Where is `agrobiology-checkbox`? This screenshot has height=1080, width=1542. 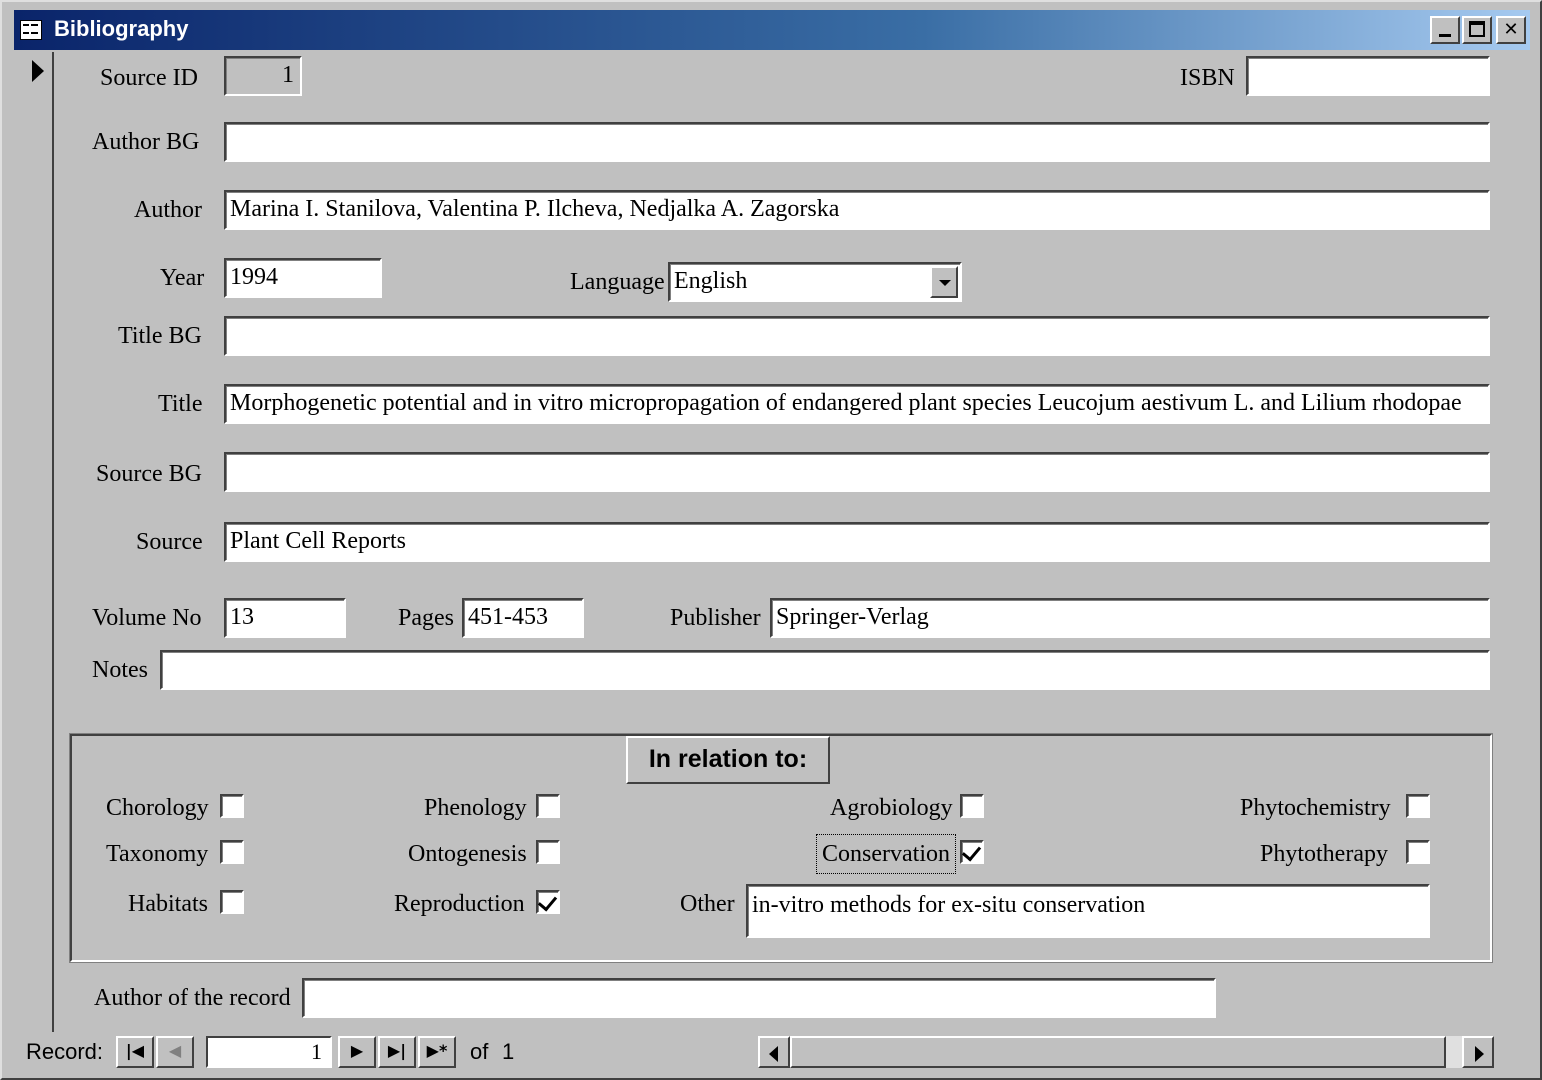
agrobiology-checkbox is located at coordinates (972, 806).